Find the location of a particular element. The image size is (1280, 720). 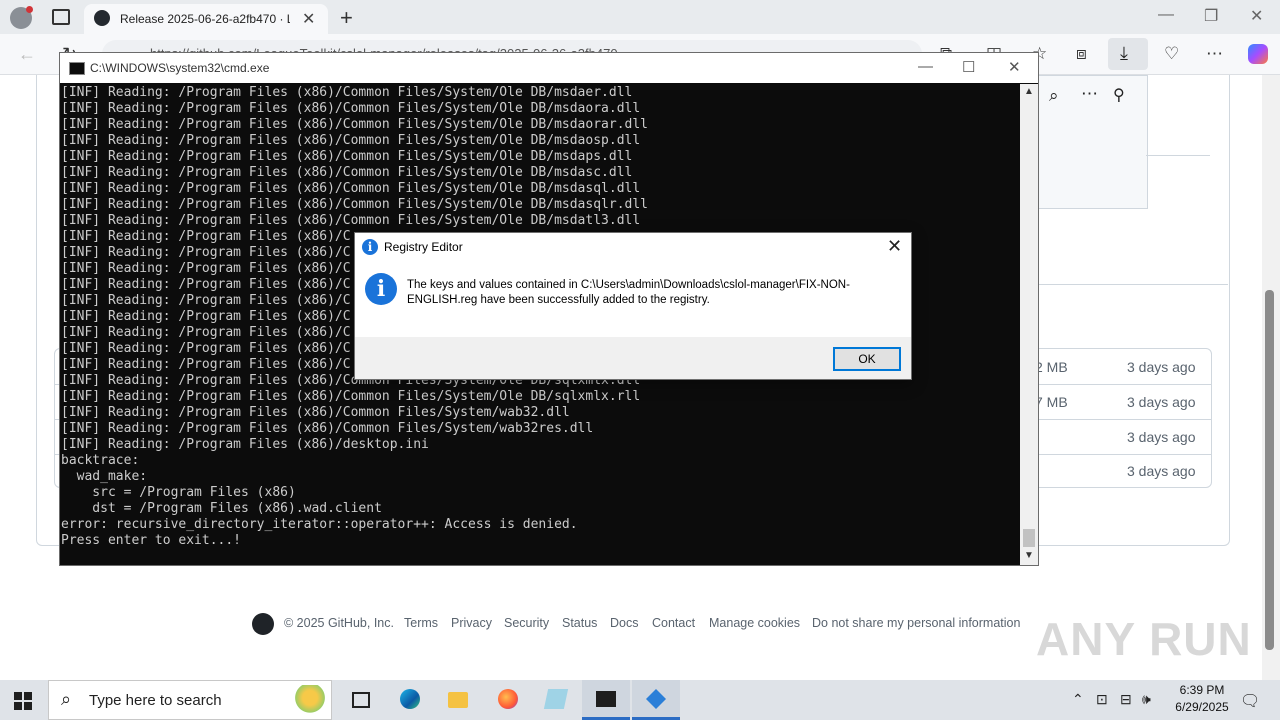

dialog-title: Registry Editor is located at coordinates (423, 247).